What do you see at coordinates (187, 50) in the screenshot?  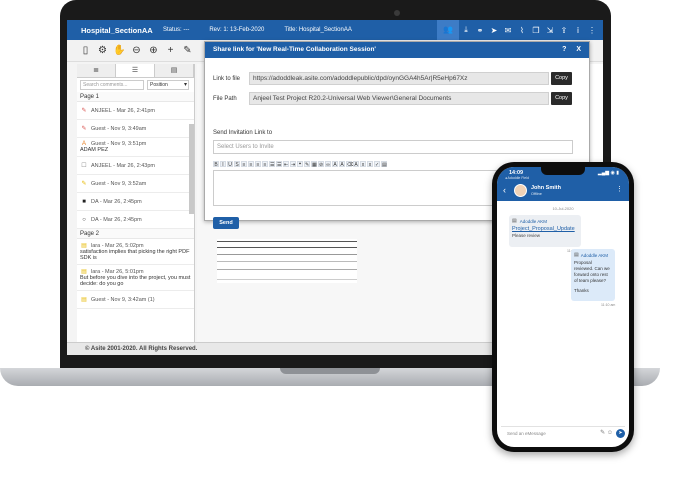 I see `edit-icon: ✎` at bounding box center [187, 50].